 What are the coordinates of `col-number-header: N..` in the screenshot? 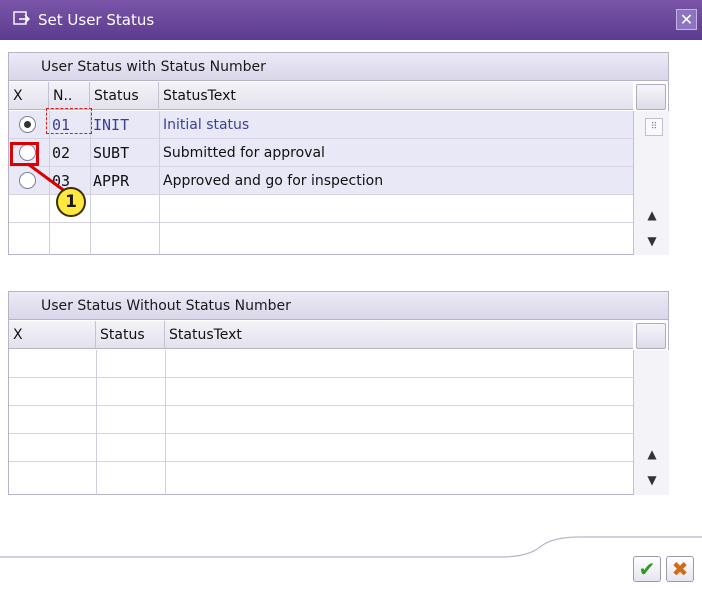 It's located at (69, 96).